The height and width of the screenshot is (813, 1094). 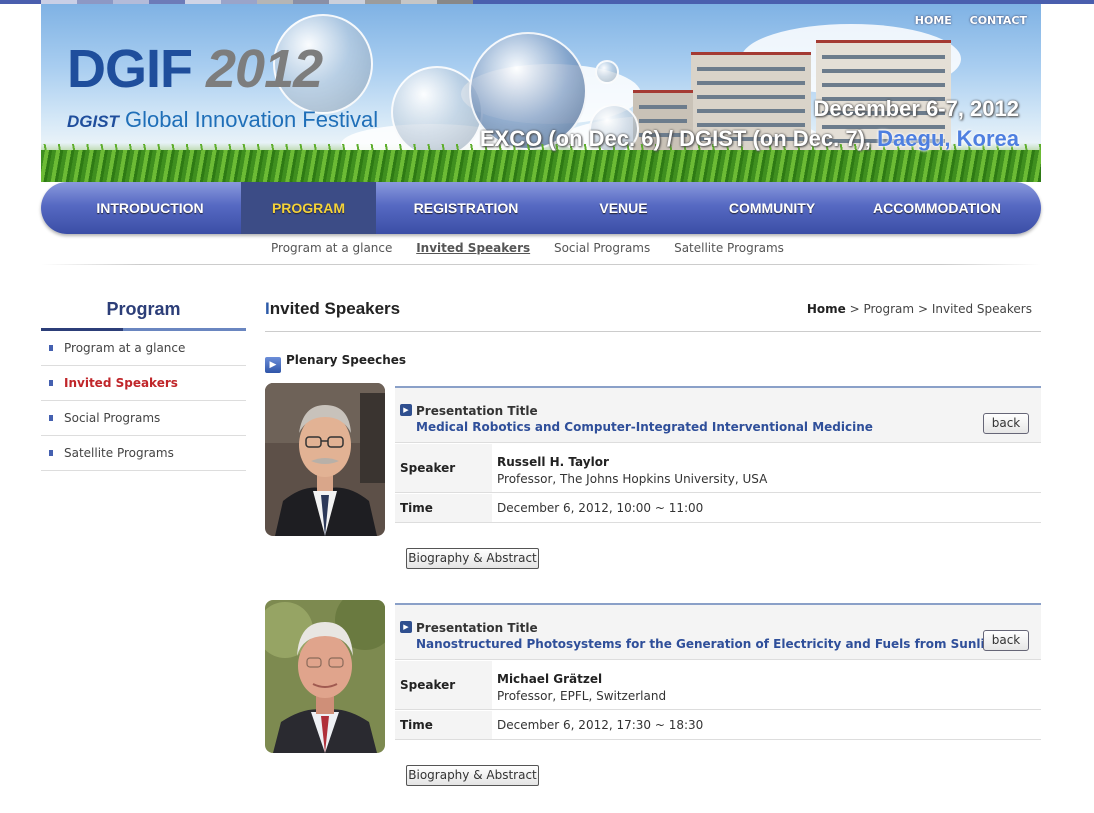 I want to click on nav-program: PROGRAM, so click(x=308, y=208).